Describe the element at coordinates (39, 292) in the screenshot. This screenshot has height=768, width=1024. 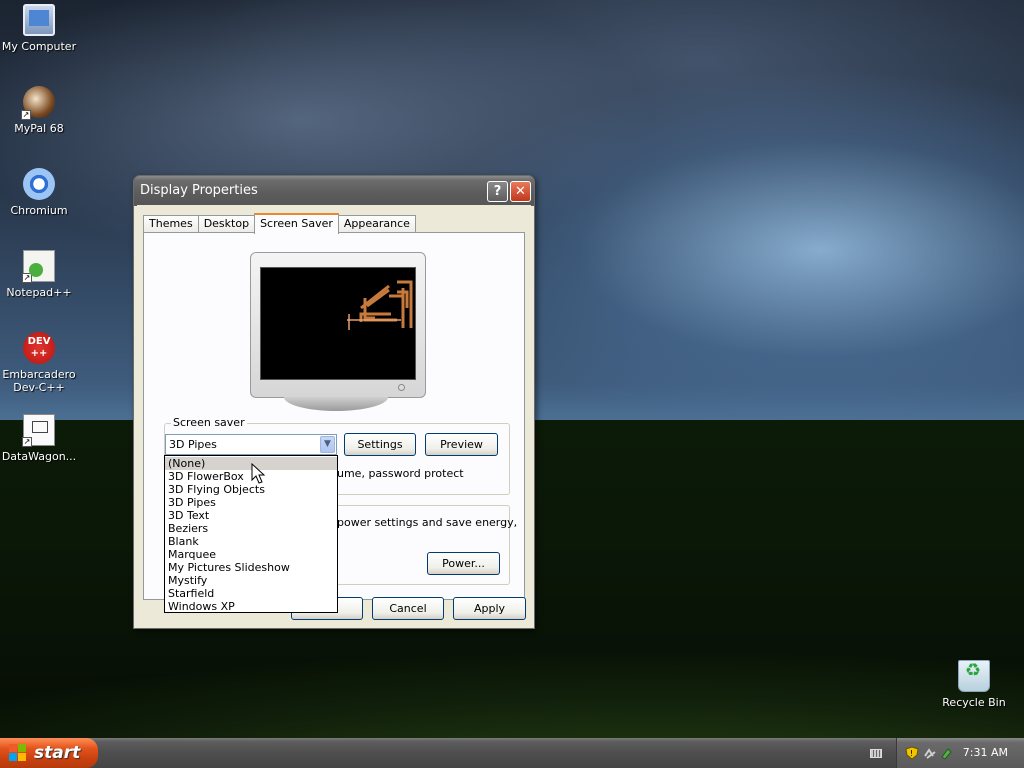
I see `desktop-icon-label: Notepad++` at that location.